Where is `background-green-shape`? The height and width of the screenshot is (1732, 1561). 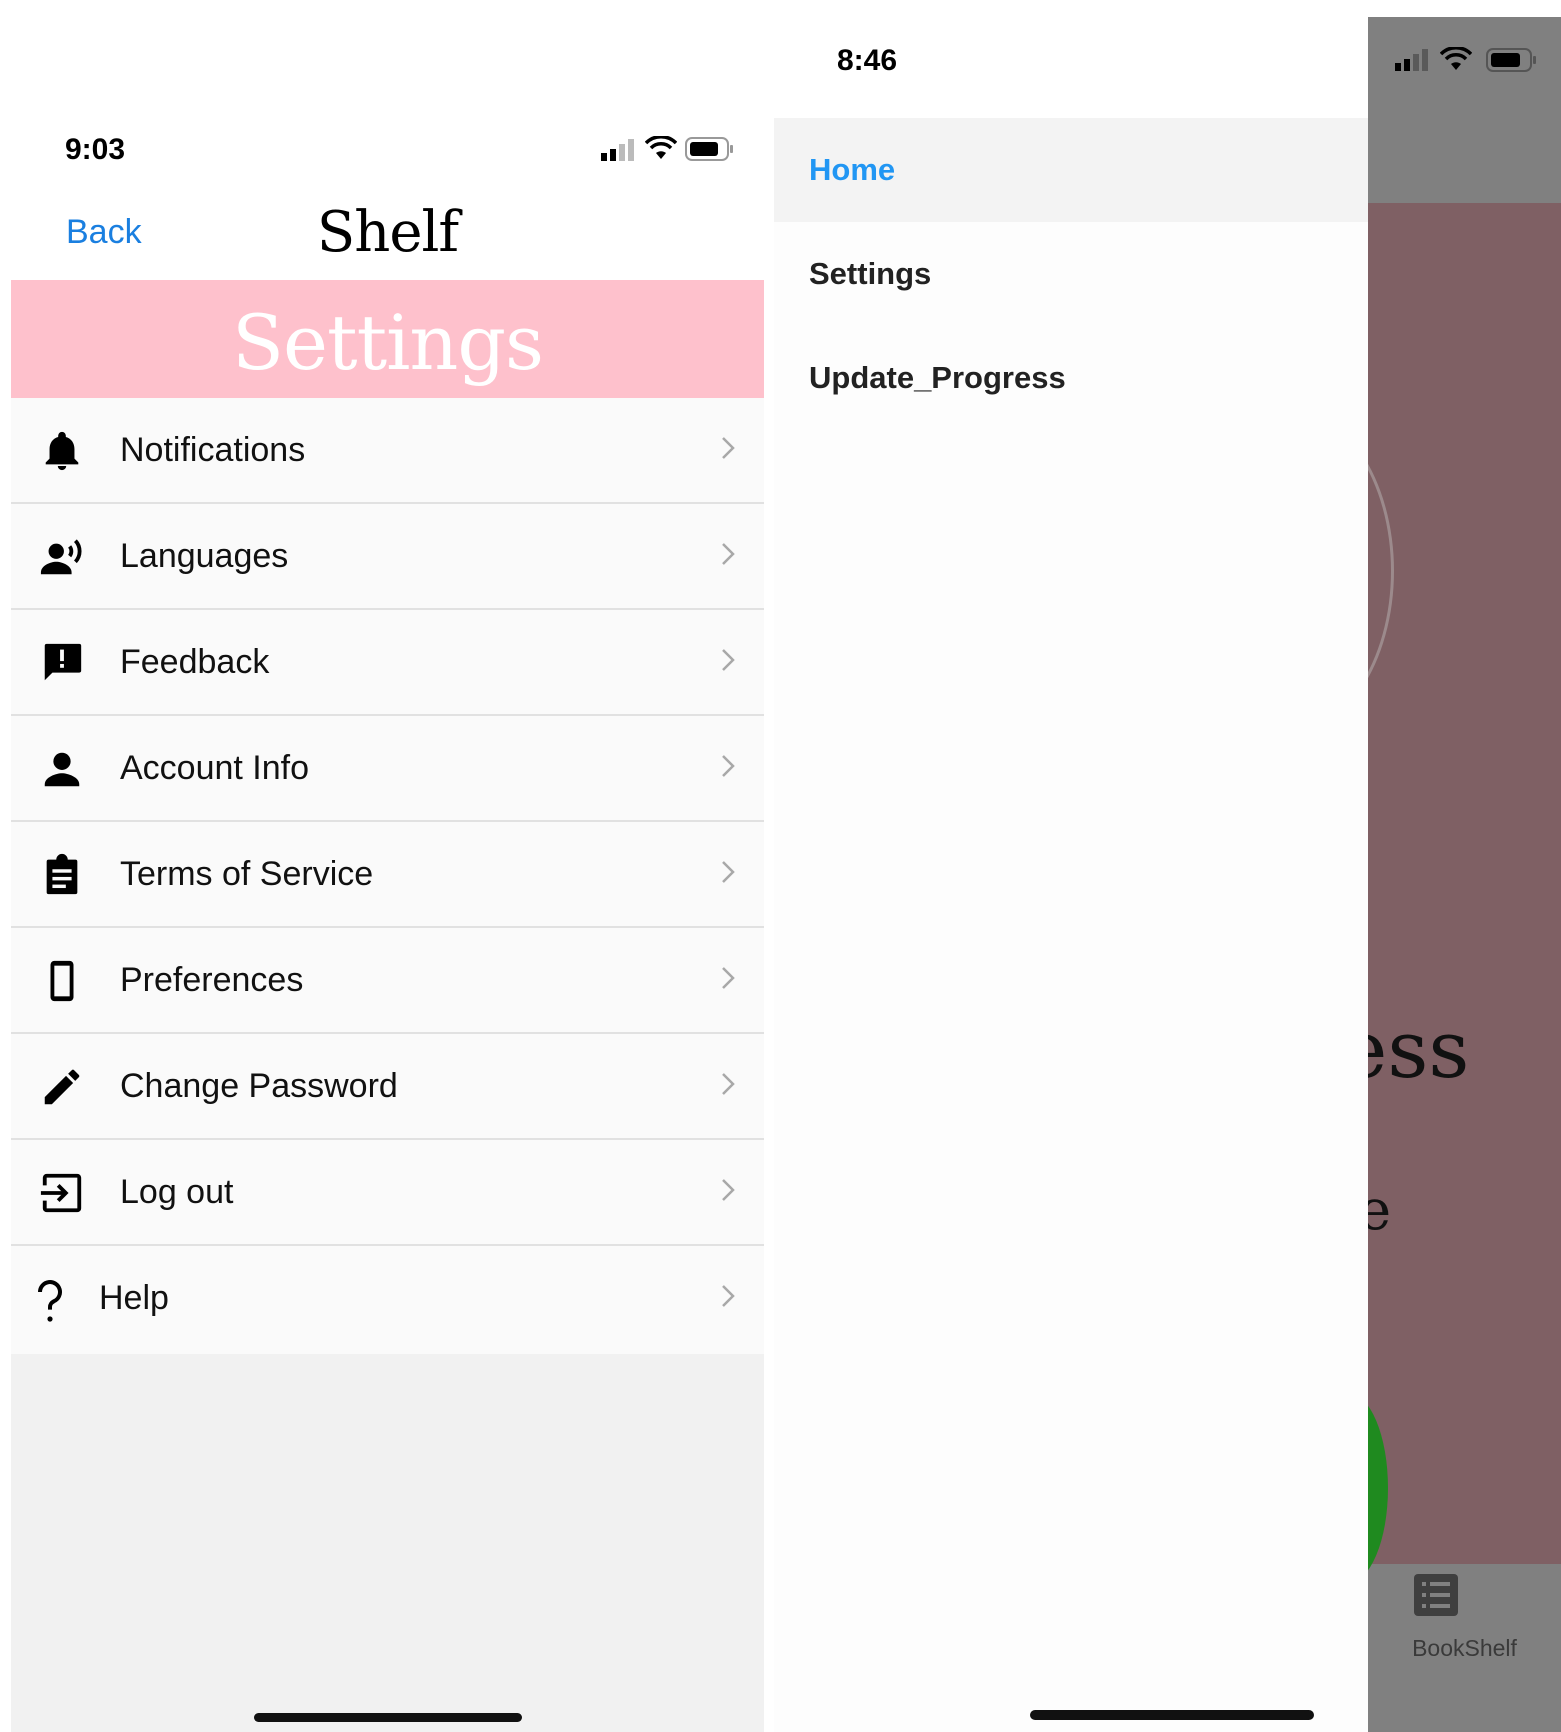
background-green-shape is located at coordinates (1378, 1488).